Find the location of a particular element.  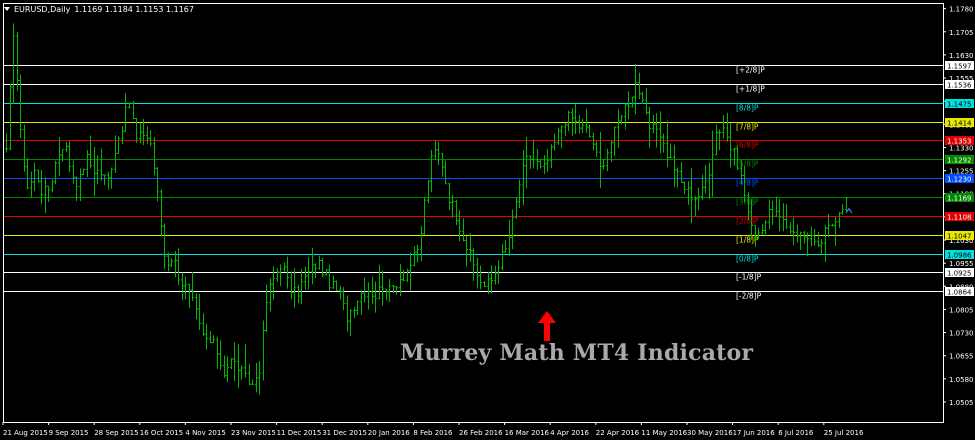

price-tick-label: 1.0580 is located at coordinates (961, 380).